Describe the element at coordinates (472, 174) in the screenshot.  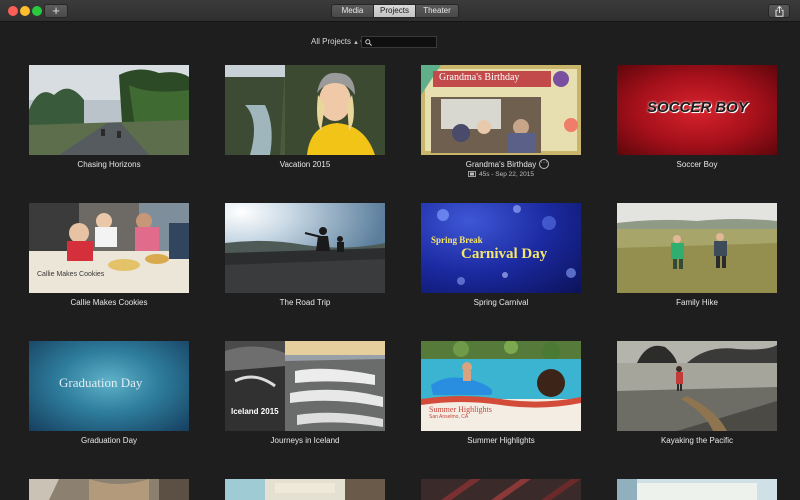
I see `film-icon` at that location.